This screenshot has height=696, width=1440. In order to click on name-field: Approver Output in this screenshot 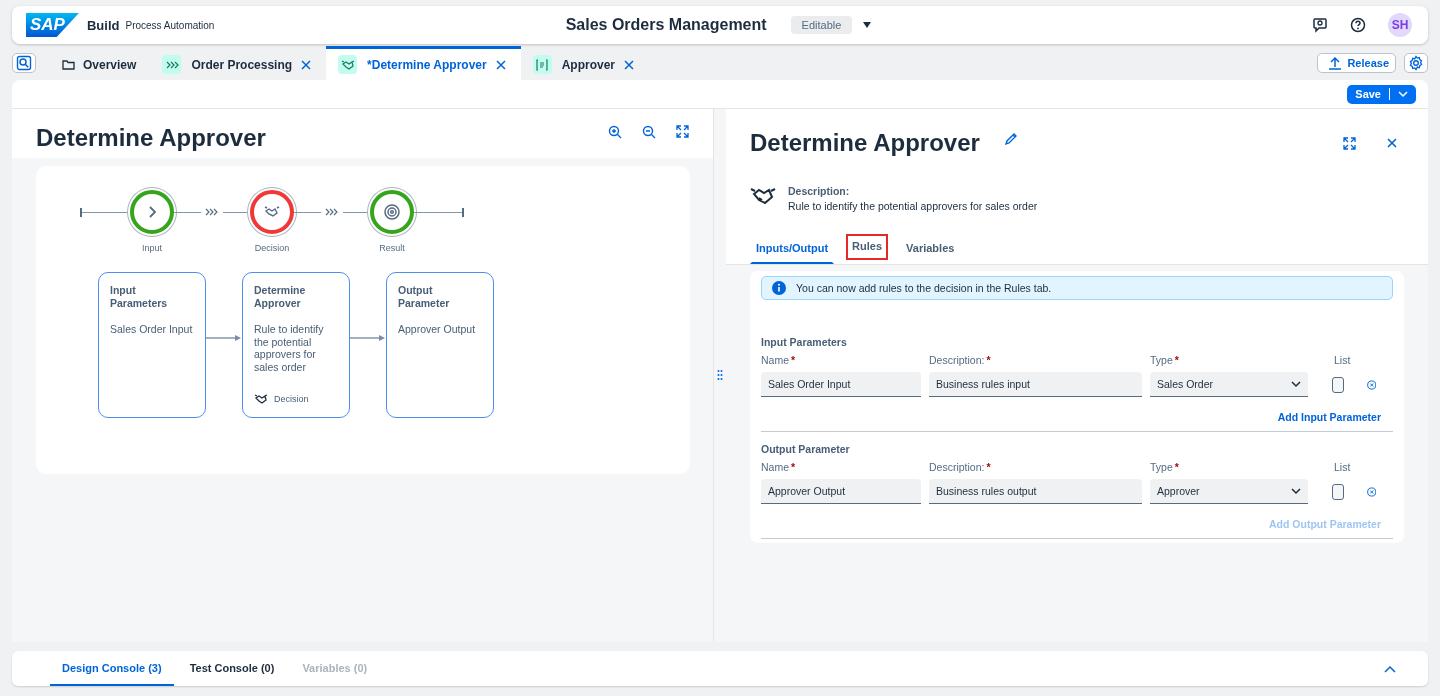, I will do `click(841, 491)`.